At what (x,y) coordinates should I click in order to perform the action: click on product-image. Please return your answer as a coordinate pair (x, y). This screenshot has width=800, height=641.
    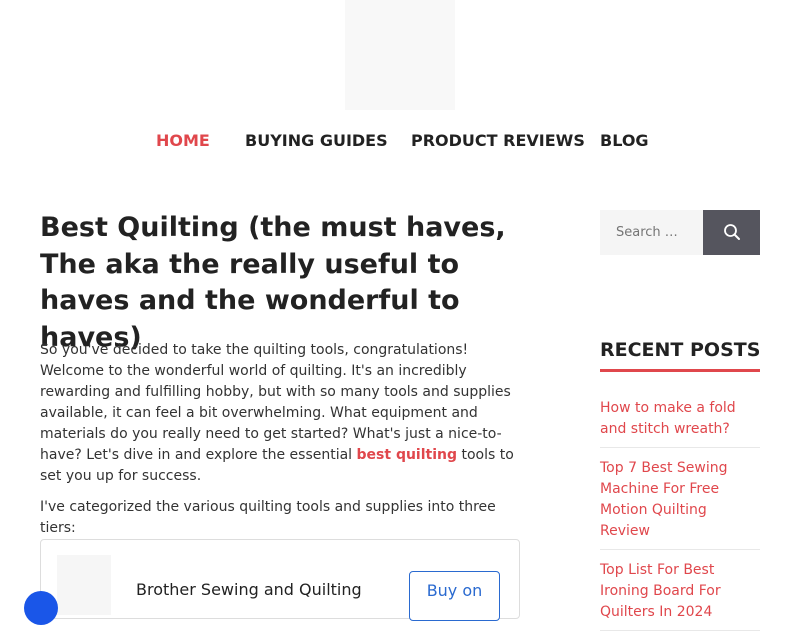
    Looking at the image, I should click on (84, 585).